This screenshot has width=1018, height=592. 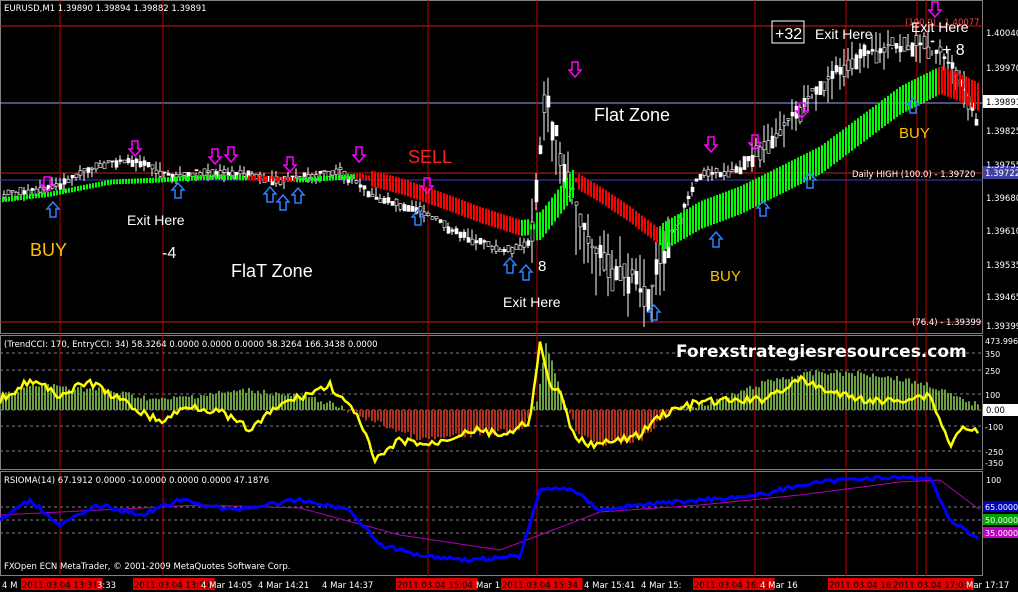 I want to click on time-tick: 4 Mar 14:05, so click(x=226, y=586).